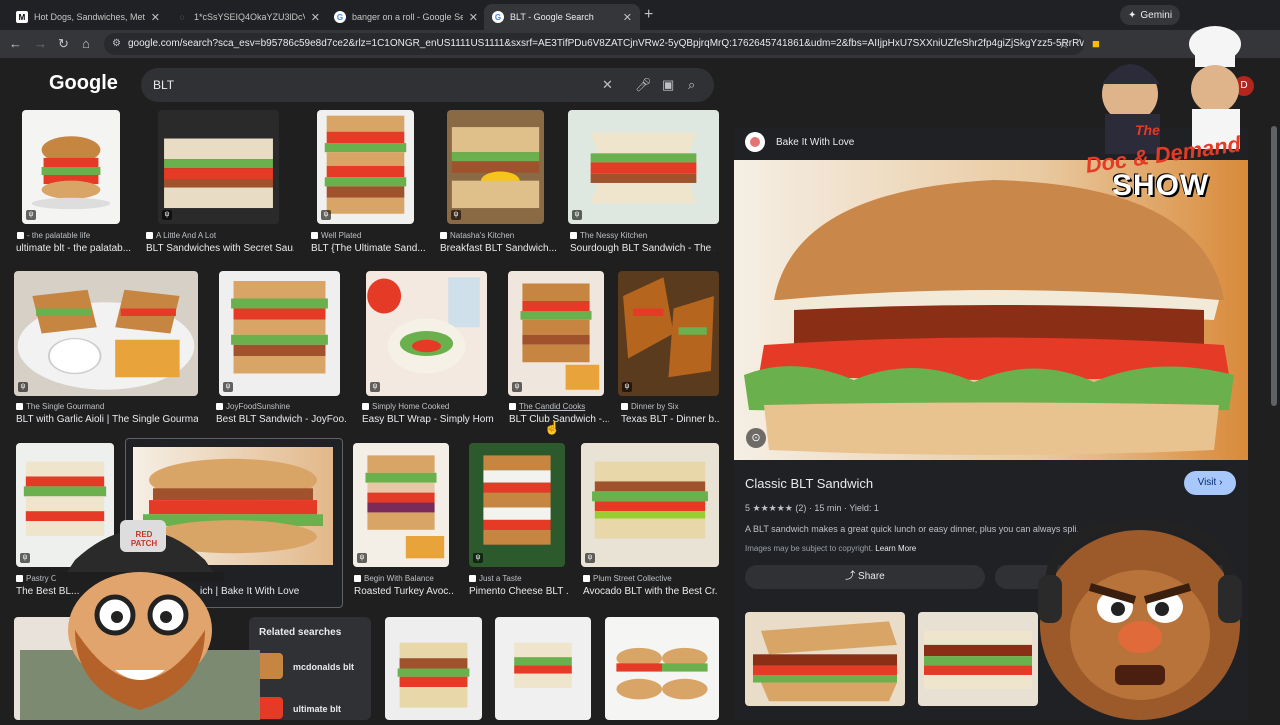 The image size is (1280, 725). I want to click on share-icon: ⤴, so click(850, 576).